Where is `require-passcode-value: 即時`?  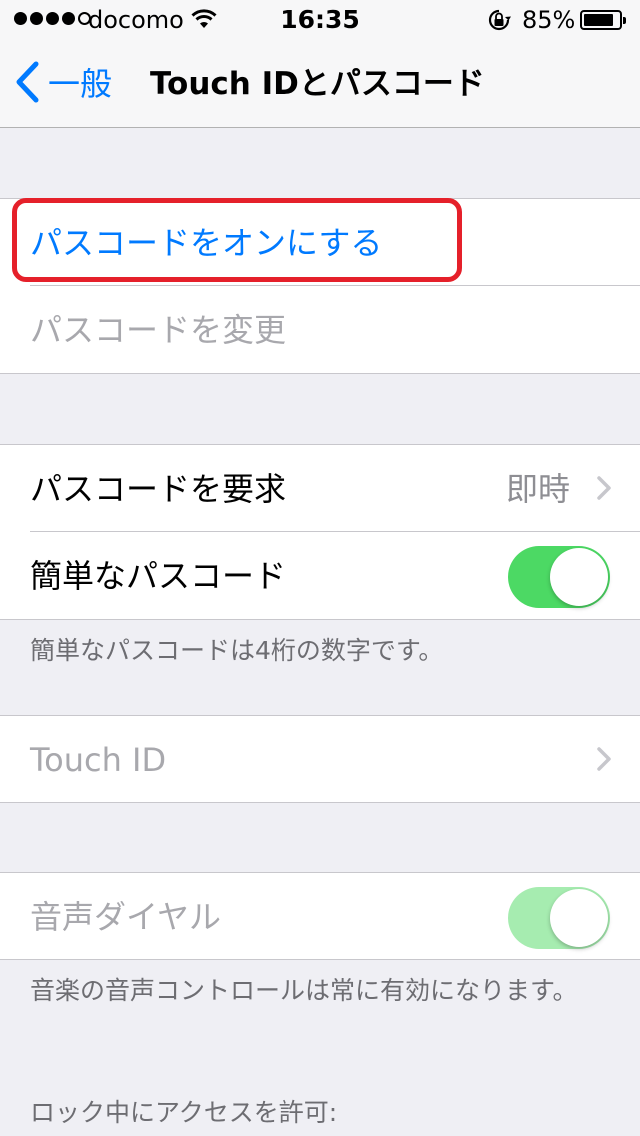
require-passcode-value: 即時 is located at coordinates (537, 488).